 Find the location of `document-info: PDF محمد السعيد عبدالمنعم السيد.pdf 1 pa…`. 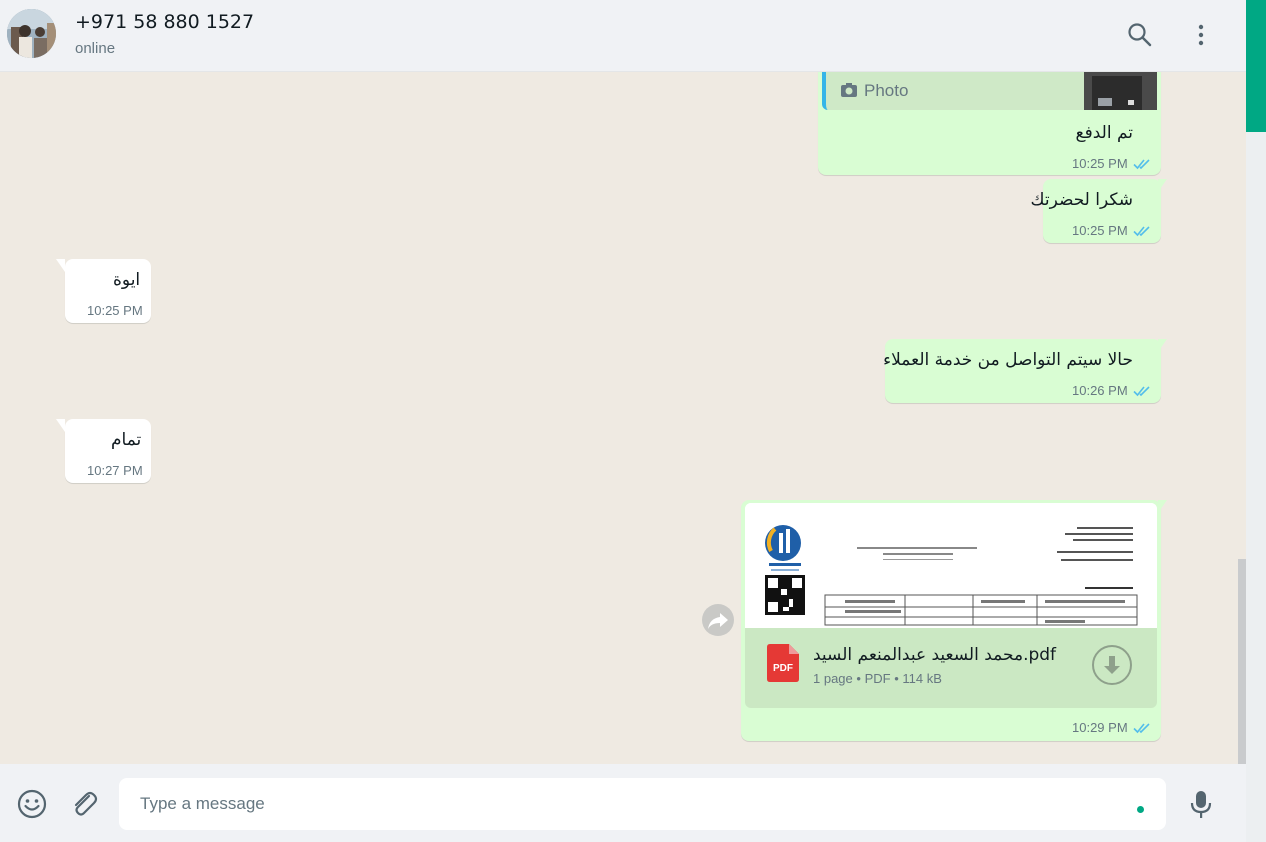

document-info: PDF محمد السعيد عبدالمنعم السيد.pdf 1 pa… is located at coordinates (951, 668).